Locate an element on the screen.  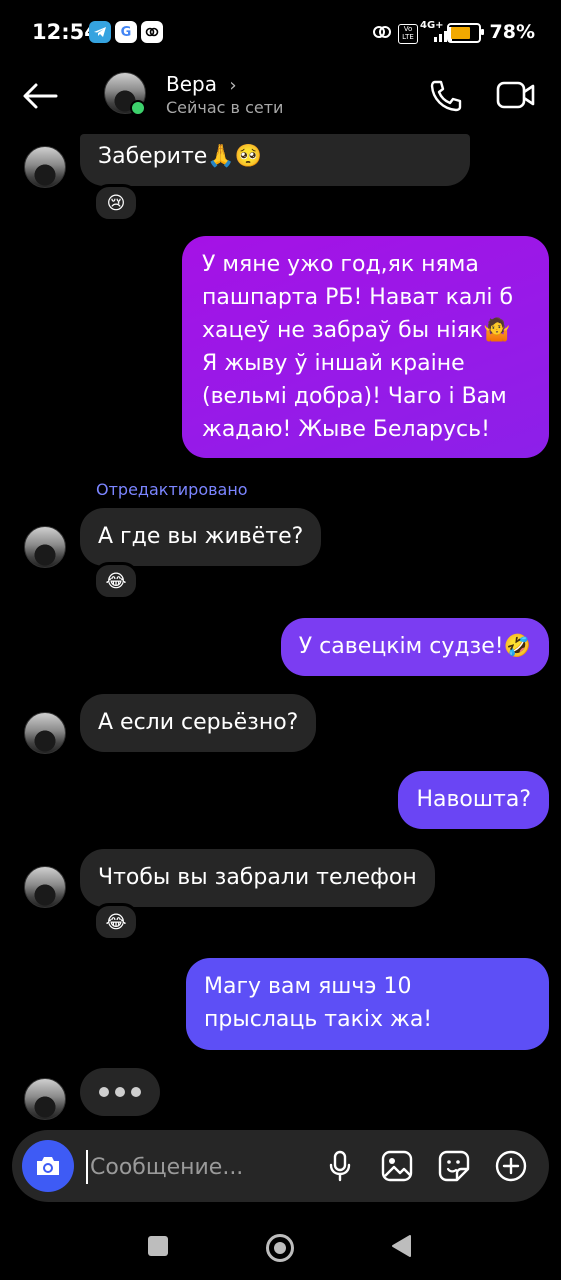
contact-presence: Сейчас в сети is located at coordinates (225, 107).